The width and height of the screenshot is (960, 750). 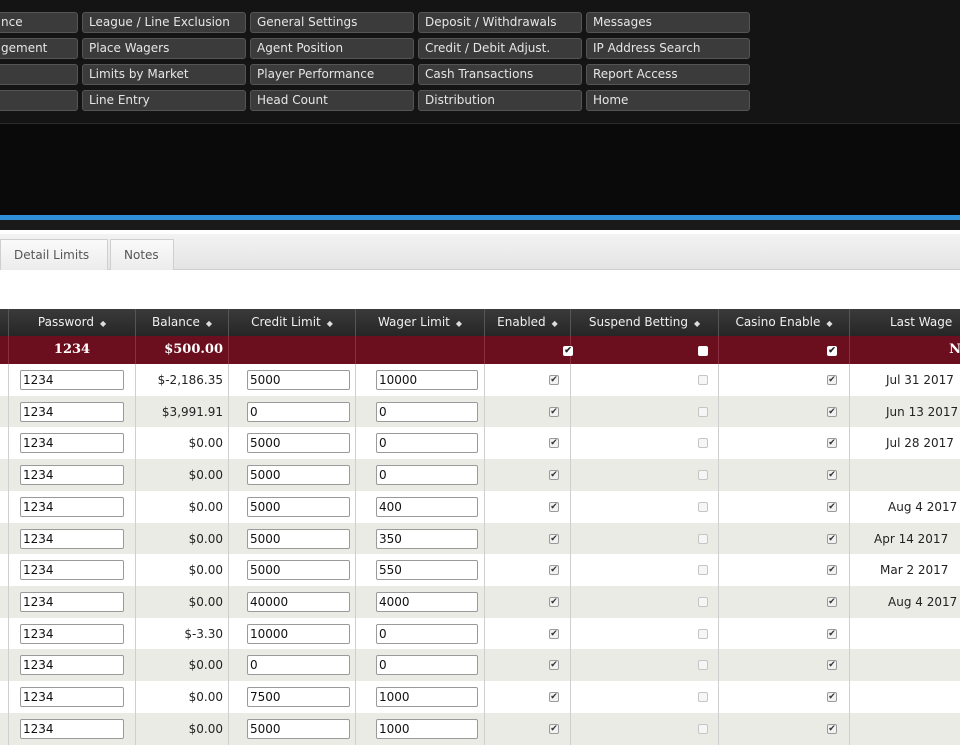 What do you see at coordinates (668, 100) in the screenshot?
I see `menu-item-4-3: Home` at bounding box center [668, 100].